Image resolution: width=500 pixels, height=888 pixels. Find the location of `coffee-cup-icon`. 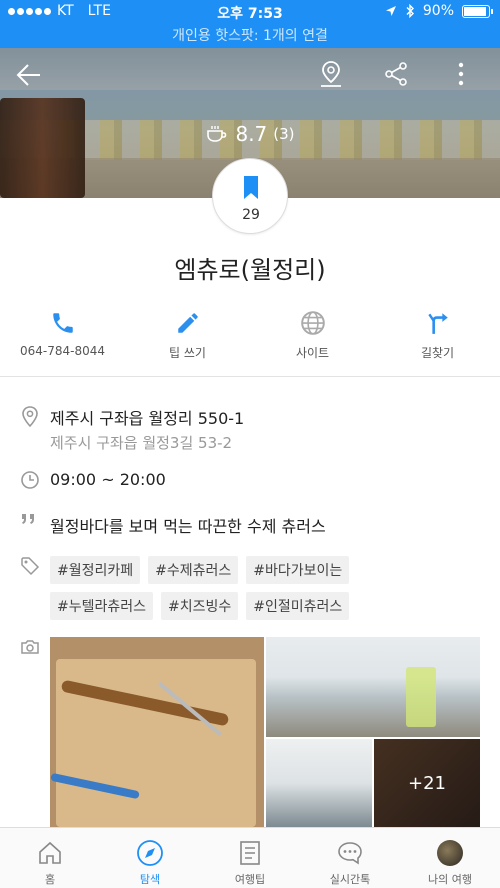

coffee-cup-icon is located at coordinates (217, 134).